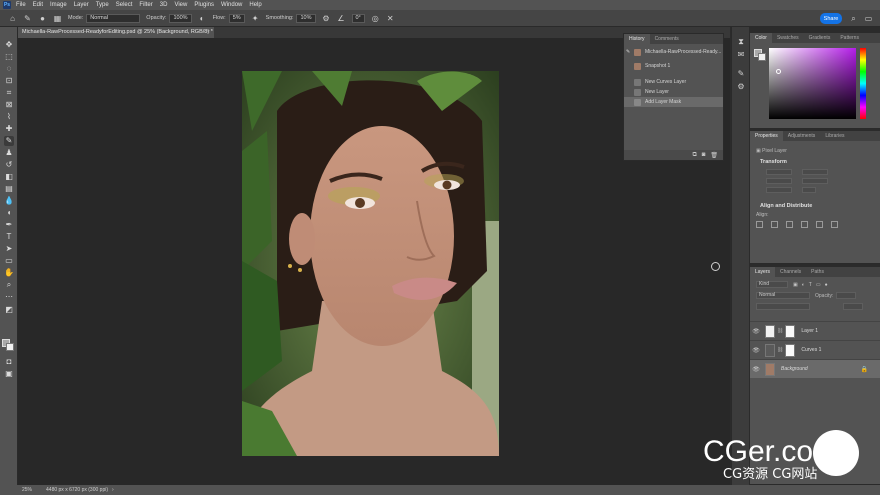 The height and width of the screenshot is (495, 880). I want to click on color-picker-marker, so click(778, 71).